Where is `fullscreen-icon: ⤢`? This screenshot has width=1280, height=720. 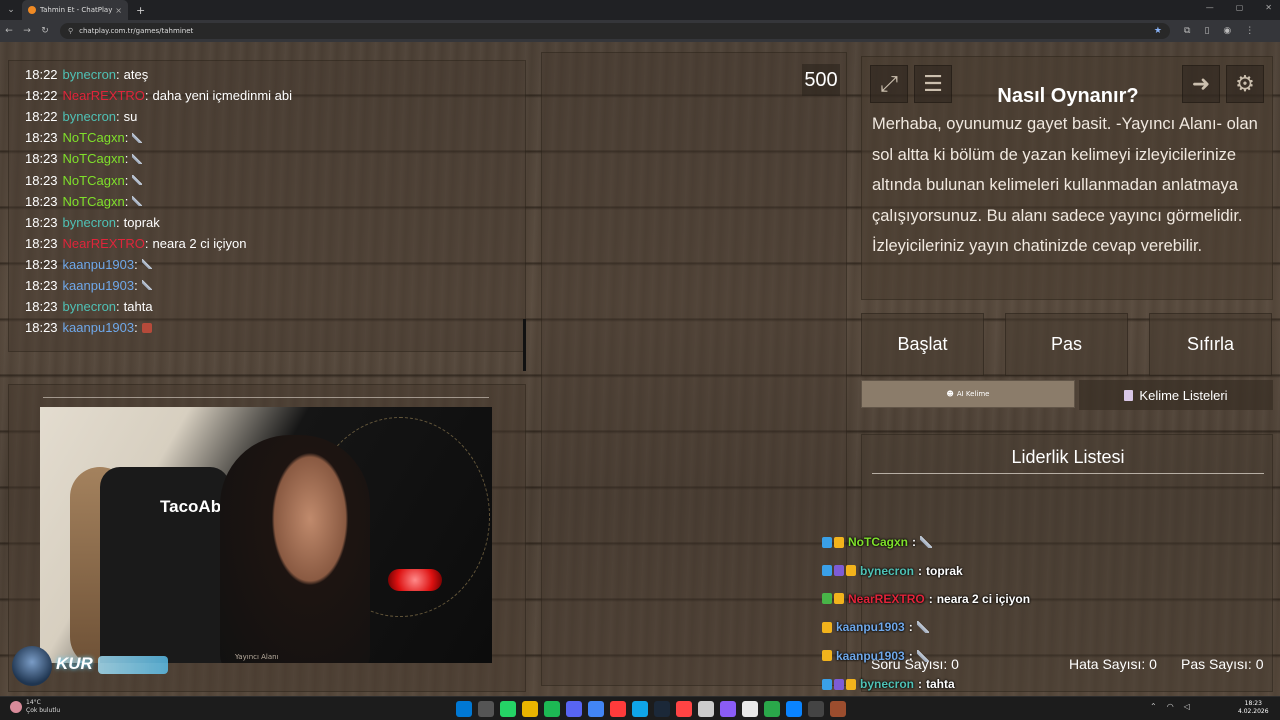
fullscreen-icon: ⤢ is located at coordinates (889, 84).